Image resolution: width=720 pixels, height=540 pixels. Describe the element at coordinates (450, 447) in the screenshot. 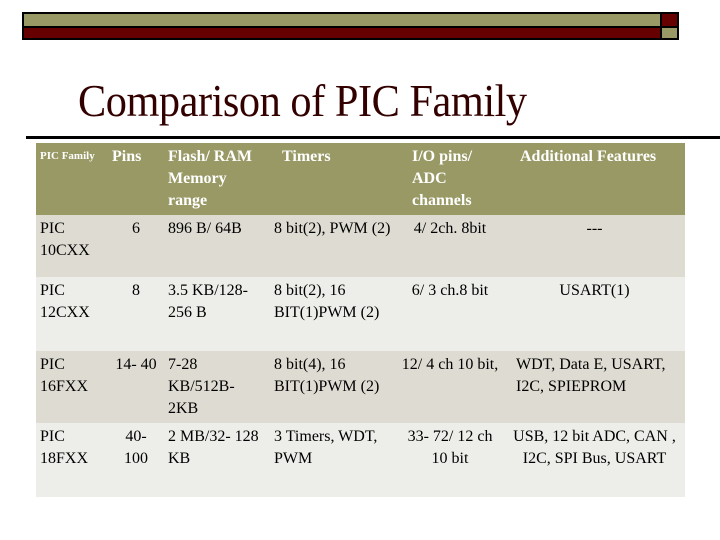

I see `cell-io-adc: 33- 72/ 12 ch 10 bit` at that location.